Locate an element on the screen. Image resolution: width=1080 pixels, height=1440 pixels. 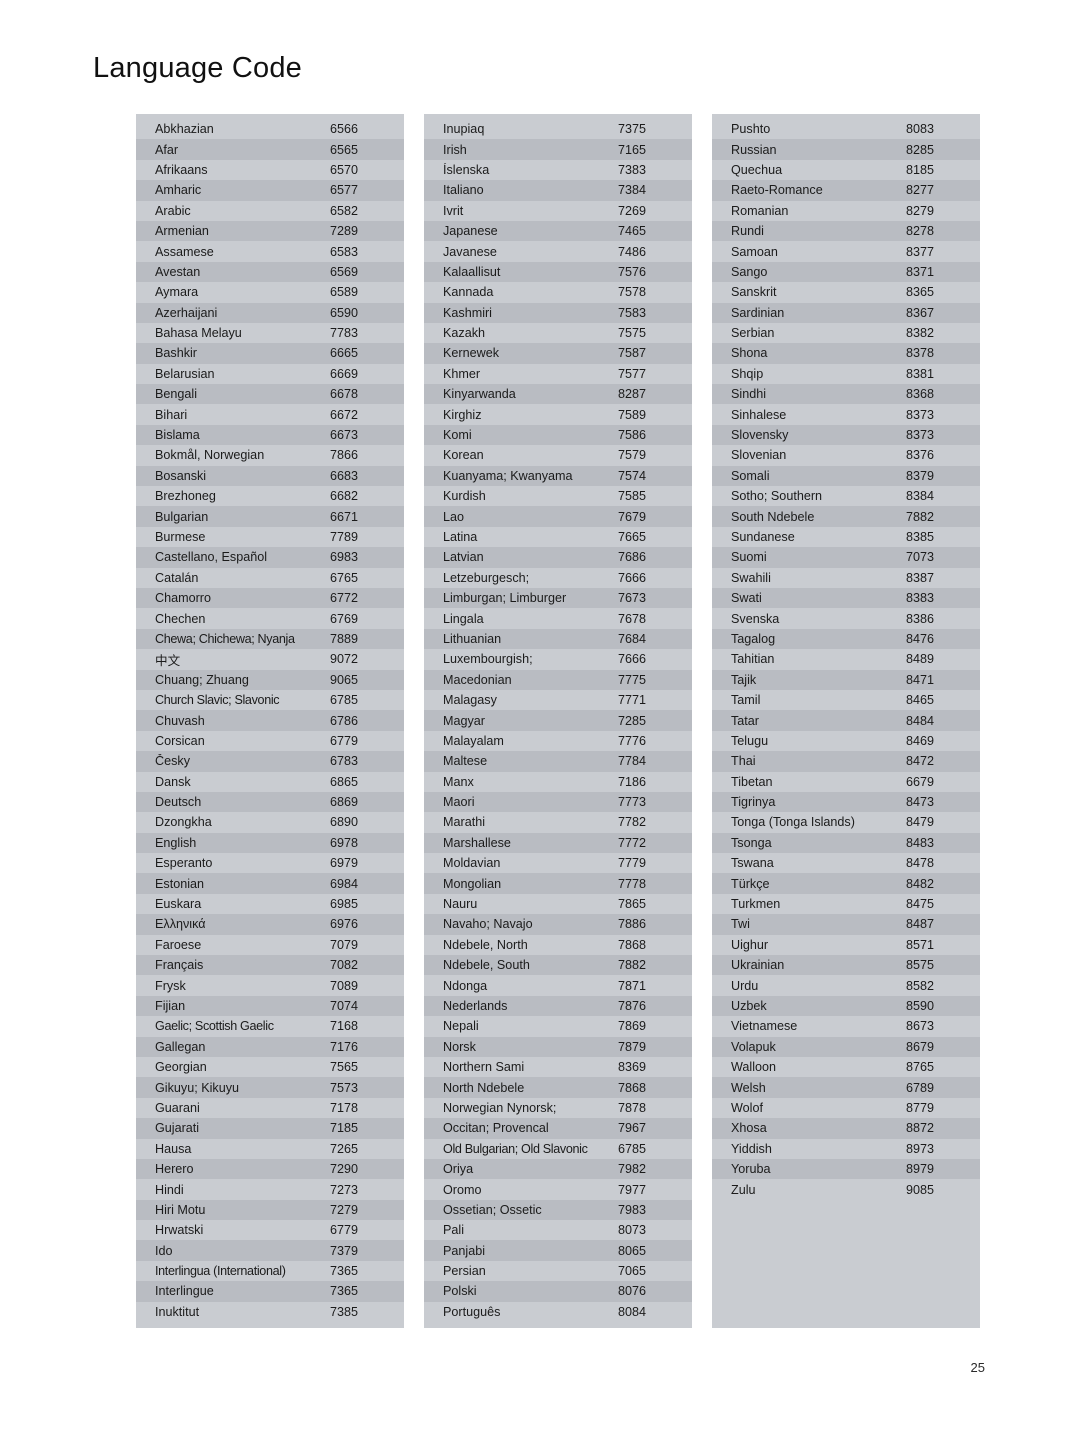
language-code: 8590 is located at coordinates (920, 1005).